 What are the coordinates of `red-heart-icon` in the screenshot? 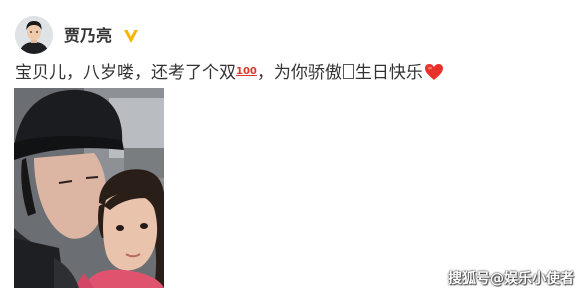 It's located at (434, 72).